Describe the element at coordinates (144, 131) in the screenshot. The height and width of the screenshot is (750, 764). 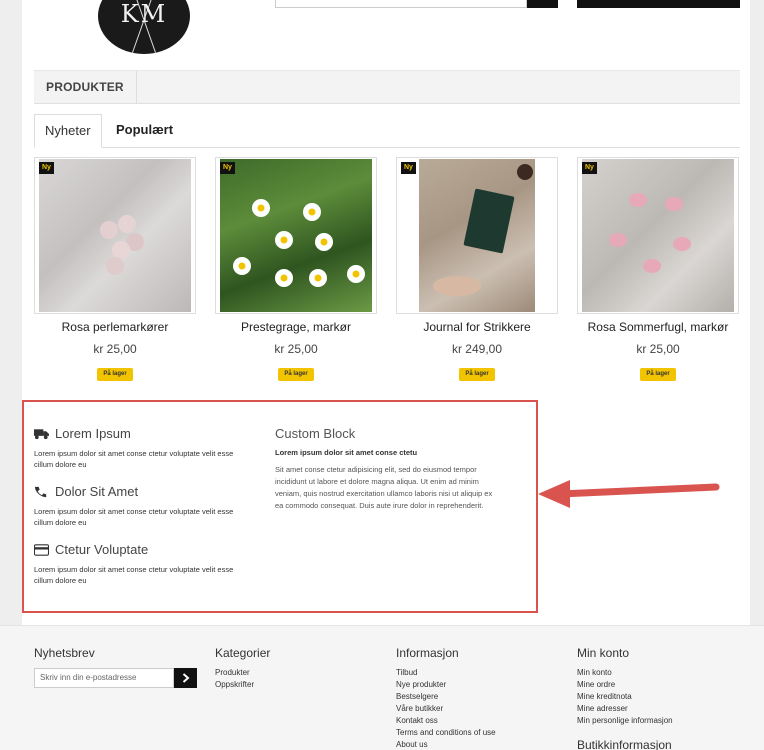
I see `tab-populaert: Populært` at that location.